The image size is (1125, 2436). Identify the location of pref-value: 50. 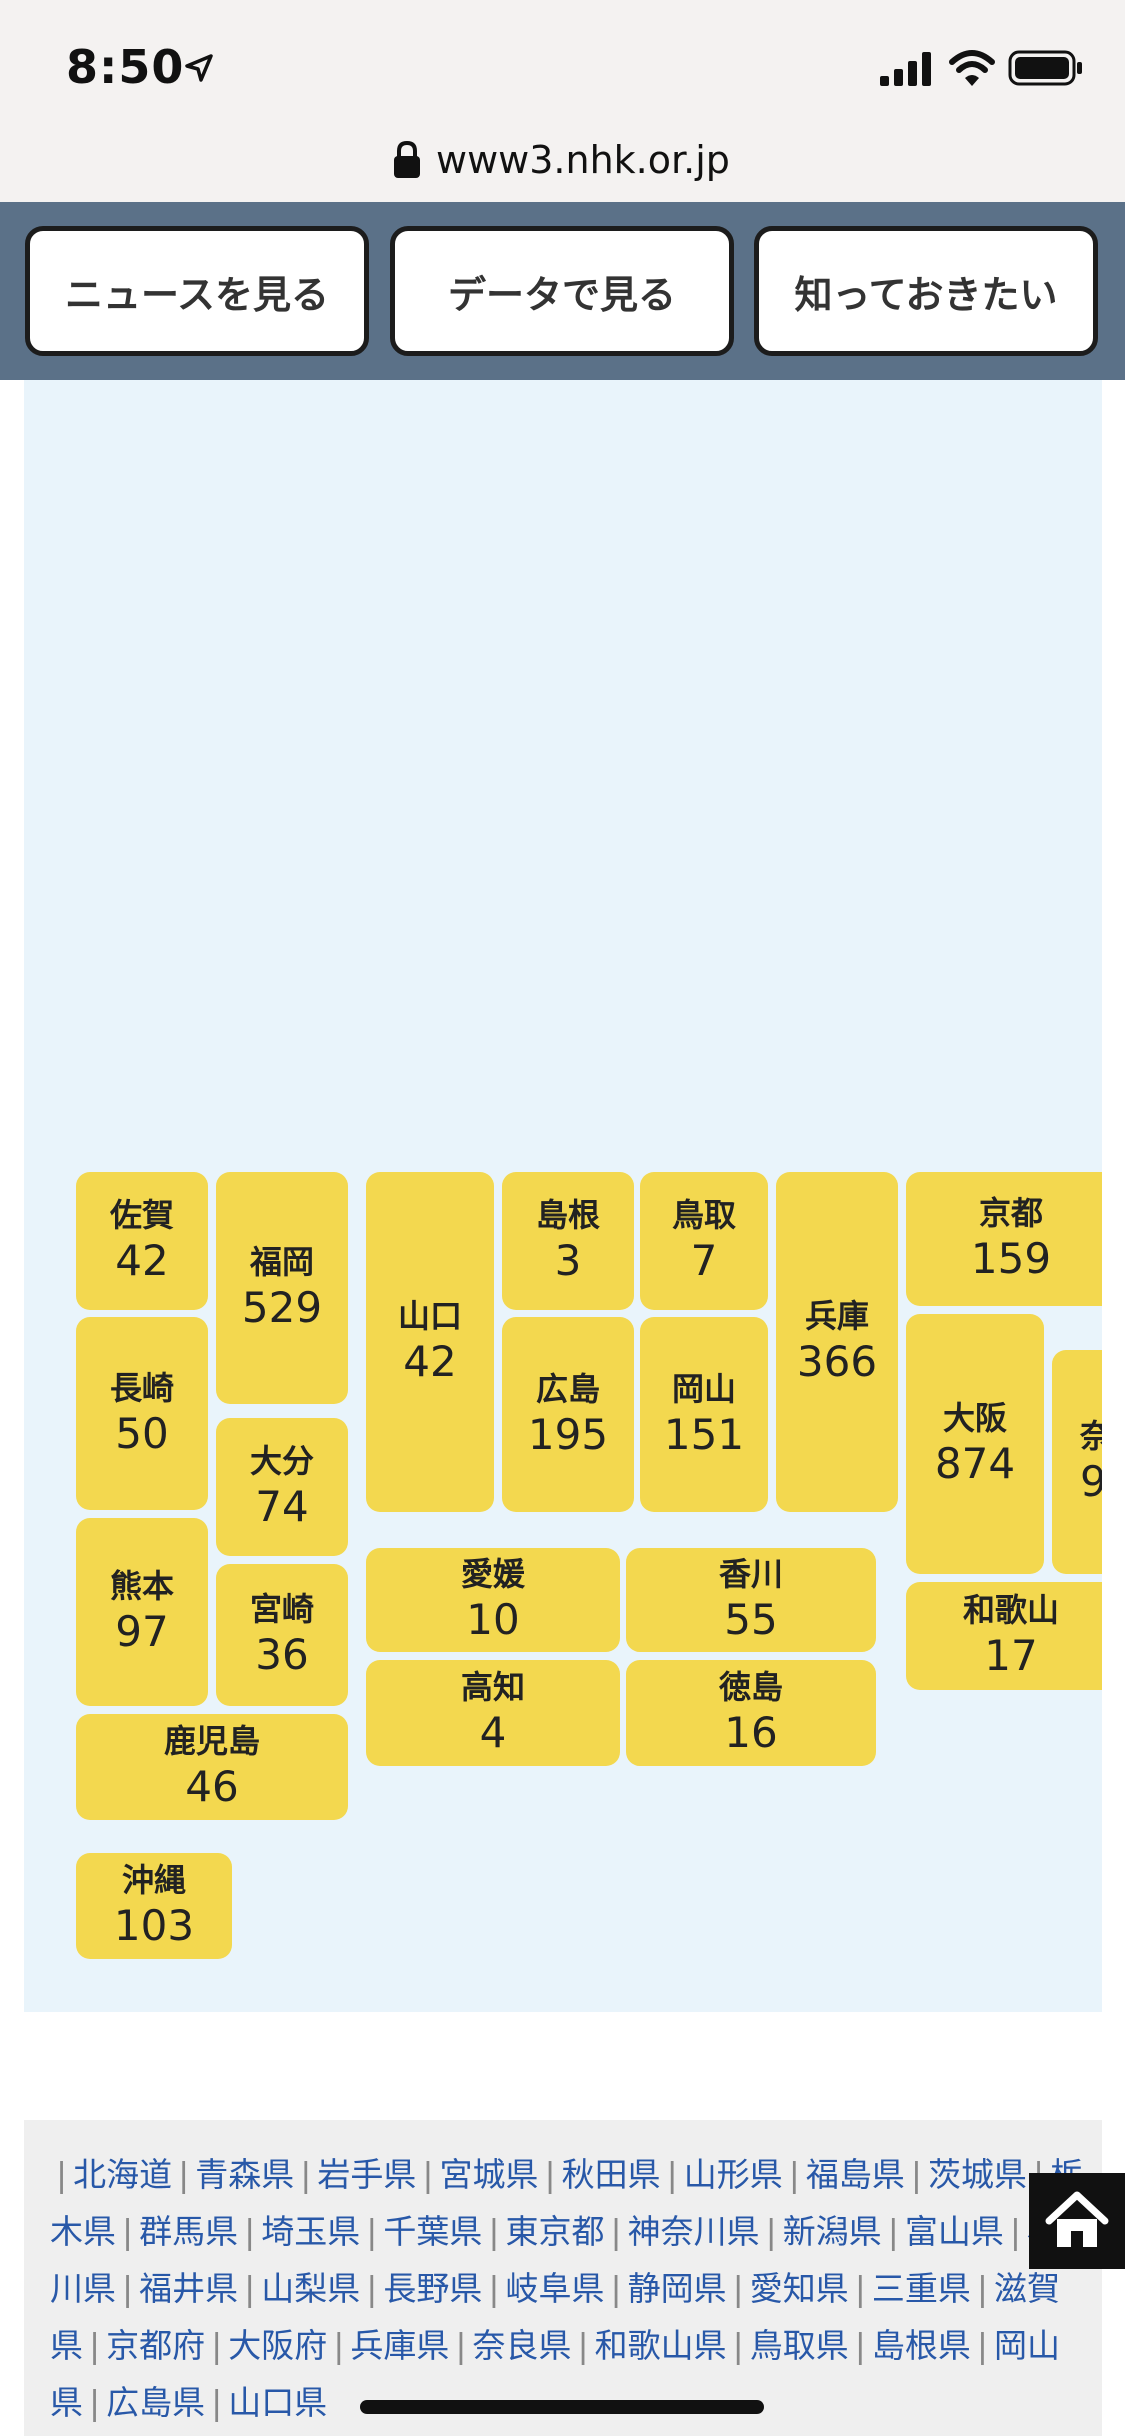
(142, 1433).